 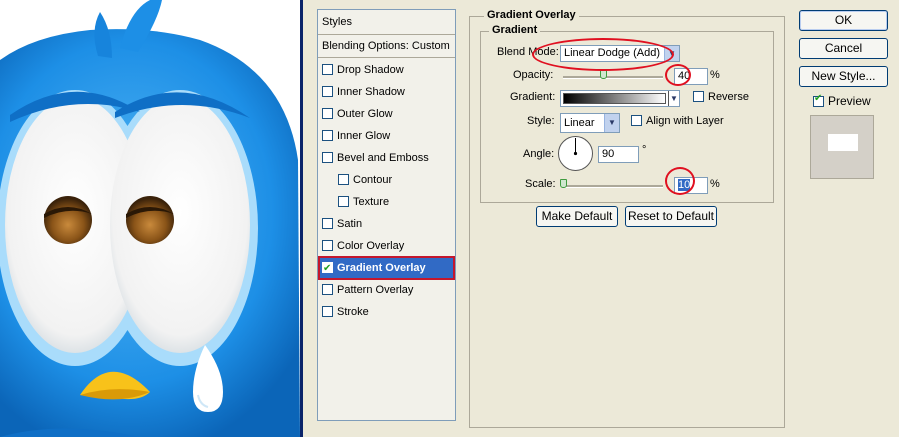 I want to click on blending-options-item: Blending Options: Custom, so click(x=386, y=46).